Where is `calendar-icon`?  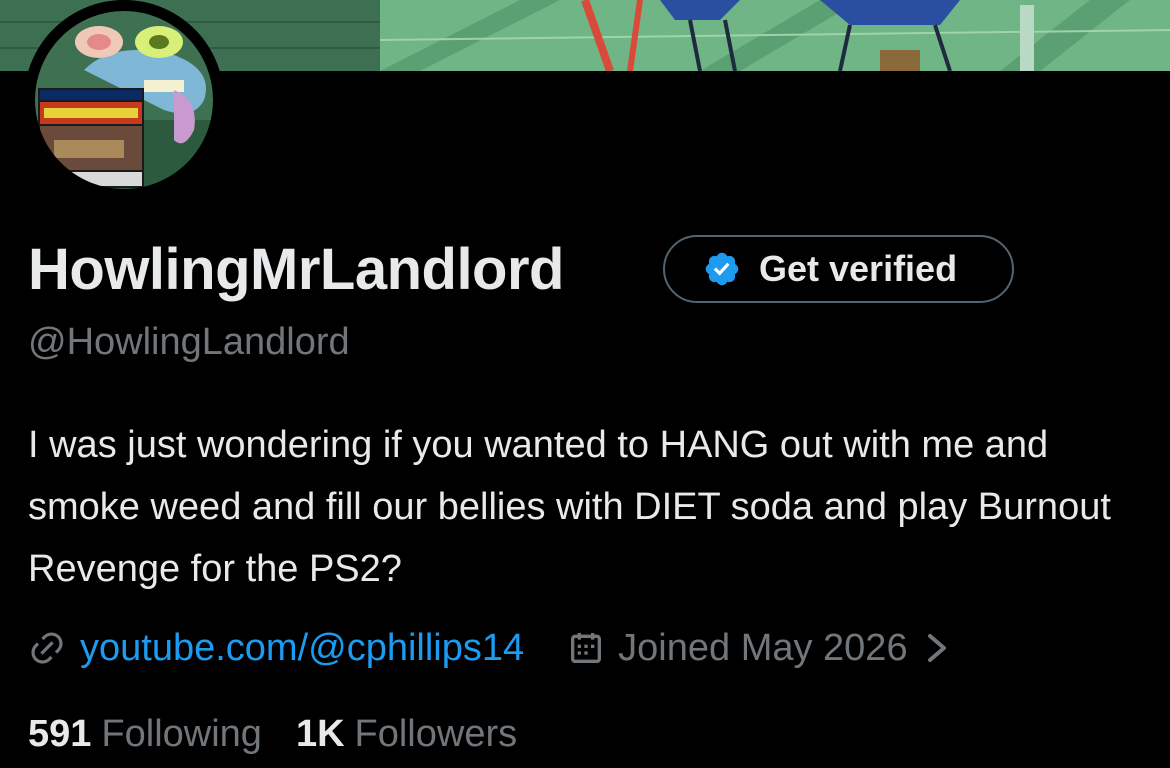 calendar-icon is located at coordinates (586, 648).